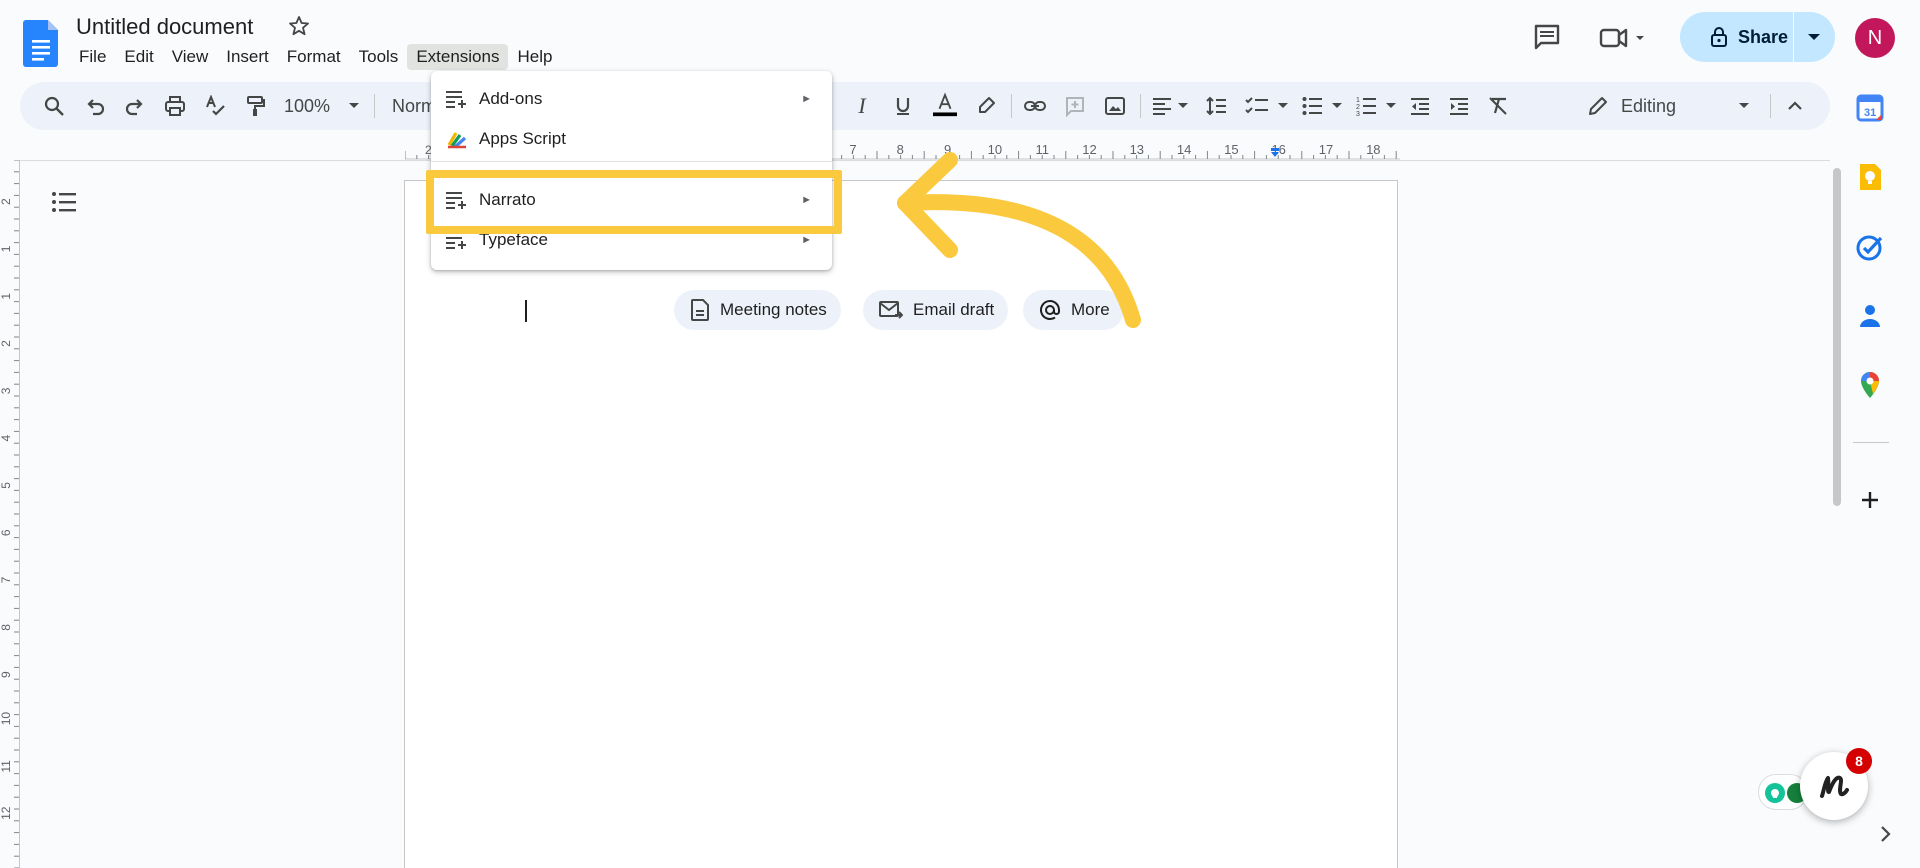 The image size is (1920, 868). Describe the element at coordinates (925, 160) in the screenshot. I see `ruler-top-border` at that location.